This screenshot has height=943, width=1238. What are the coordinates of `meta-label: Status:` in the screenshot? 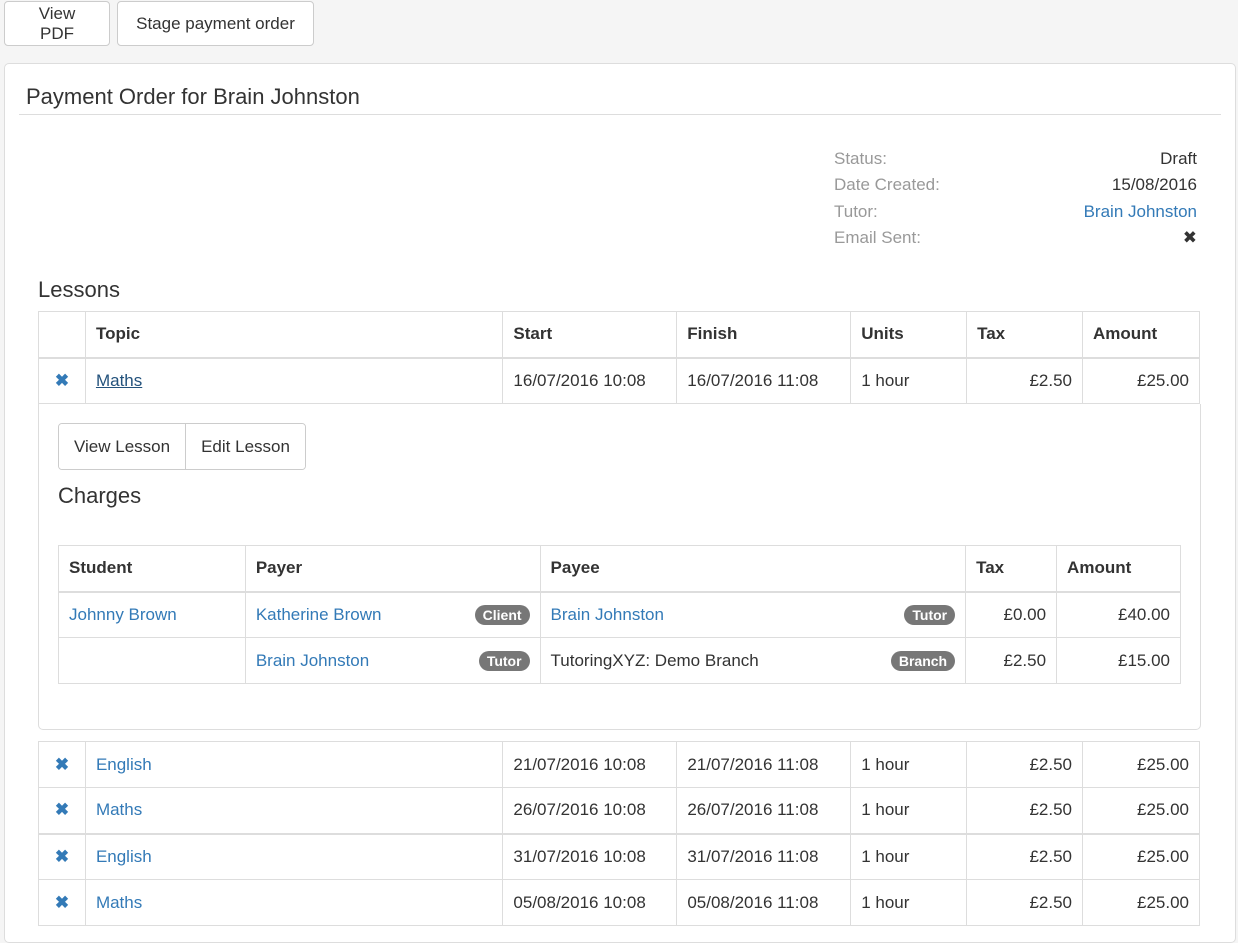 It's located at (860, 158).